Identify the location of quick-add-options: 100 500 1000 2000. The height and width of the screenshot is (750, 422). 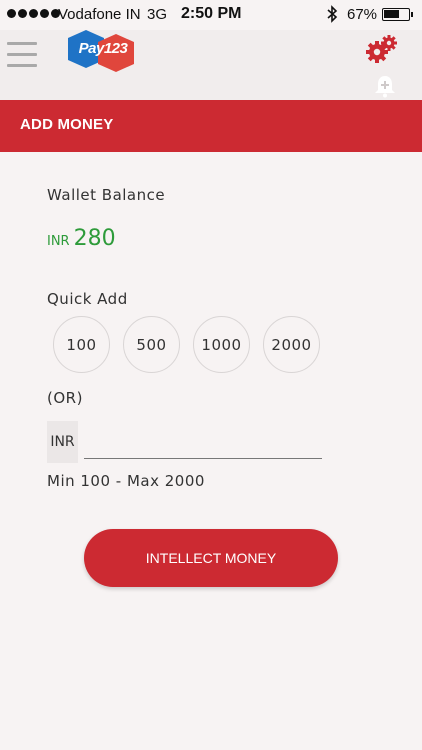
(186, 344).